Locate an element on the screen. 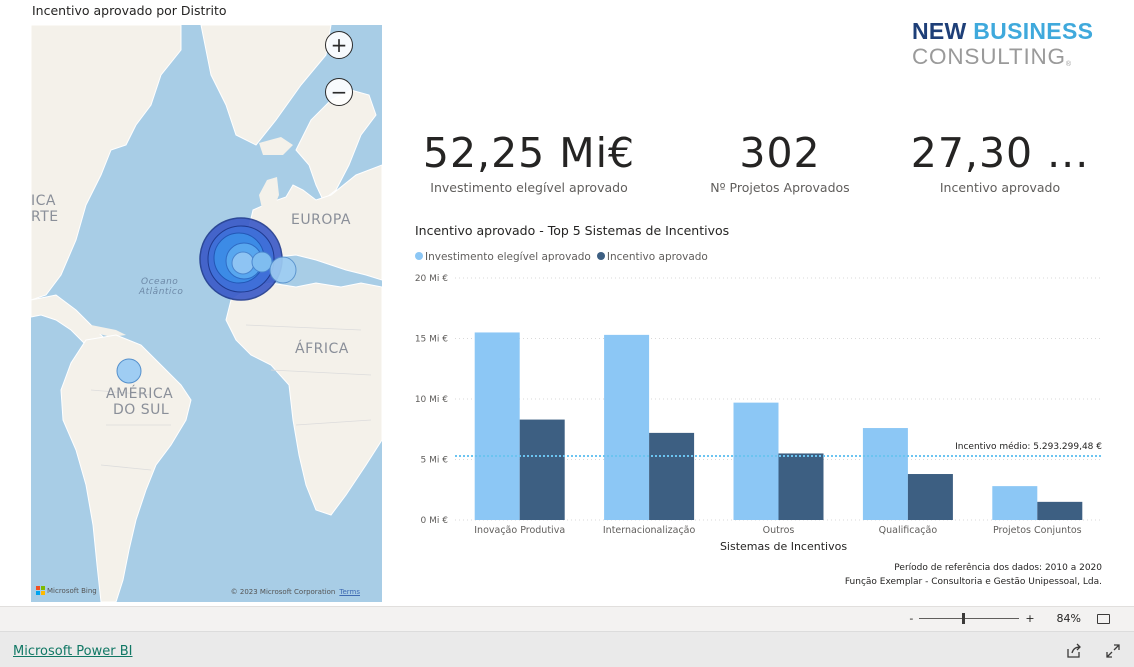  x-tick-label: Internacionalização is located at coordinates (649, 530).